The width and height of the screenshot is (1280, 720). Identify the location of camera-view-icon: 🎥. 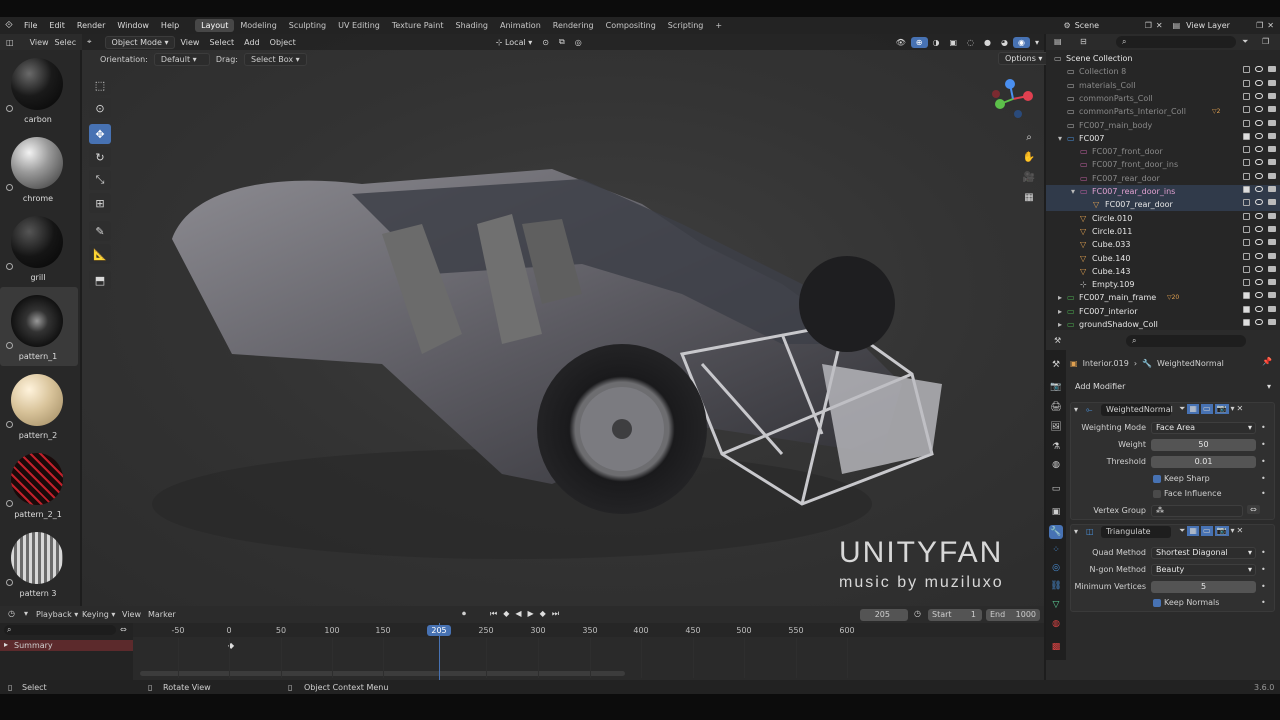
(1029, 177).